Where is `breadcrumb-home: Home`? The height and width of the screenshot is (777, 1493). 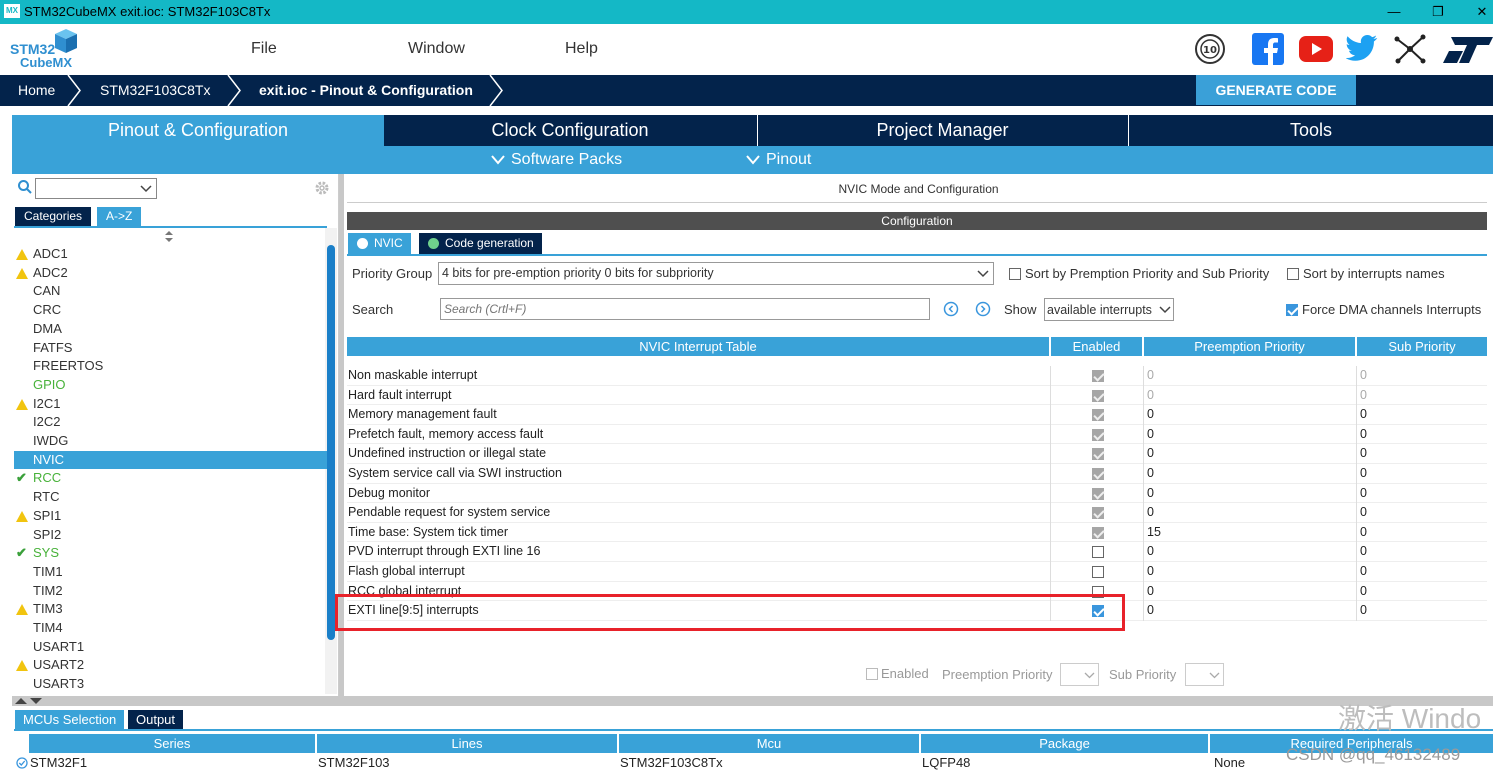
breadcrumb-home: Home is located at coordinates (36, 90).